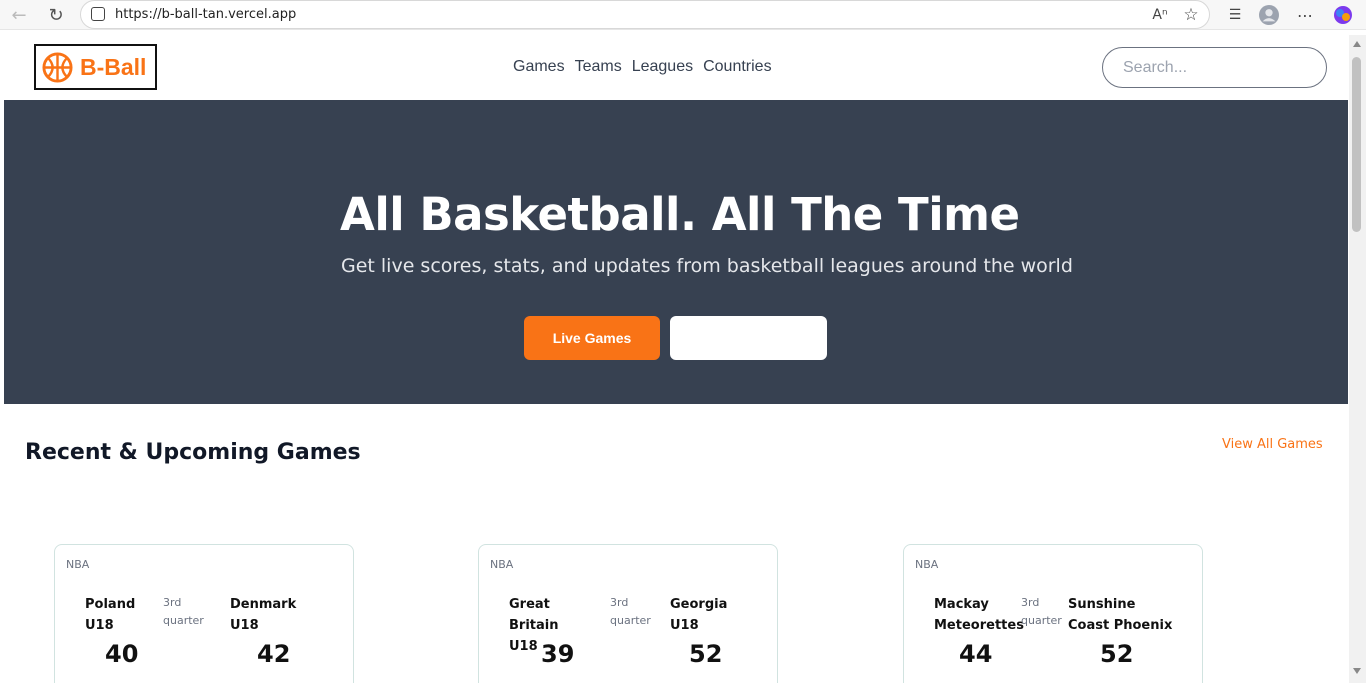  Describe the element at coordinates (1191, 15) in the screenshot. I see `favorite-star-icon: ☆` at that location.